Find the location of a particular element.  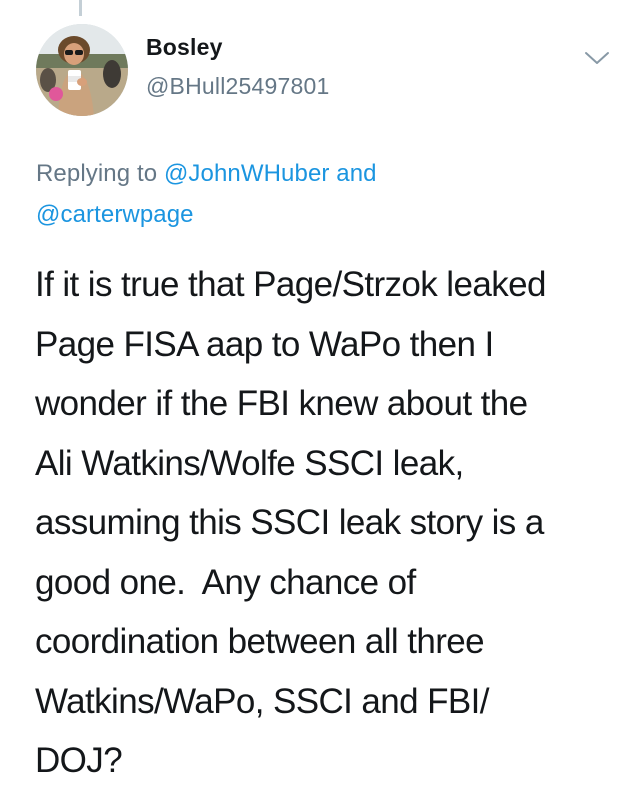

tweet-text-line: good one. Any chance of is located at coordinates (225, 582).